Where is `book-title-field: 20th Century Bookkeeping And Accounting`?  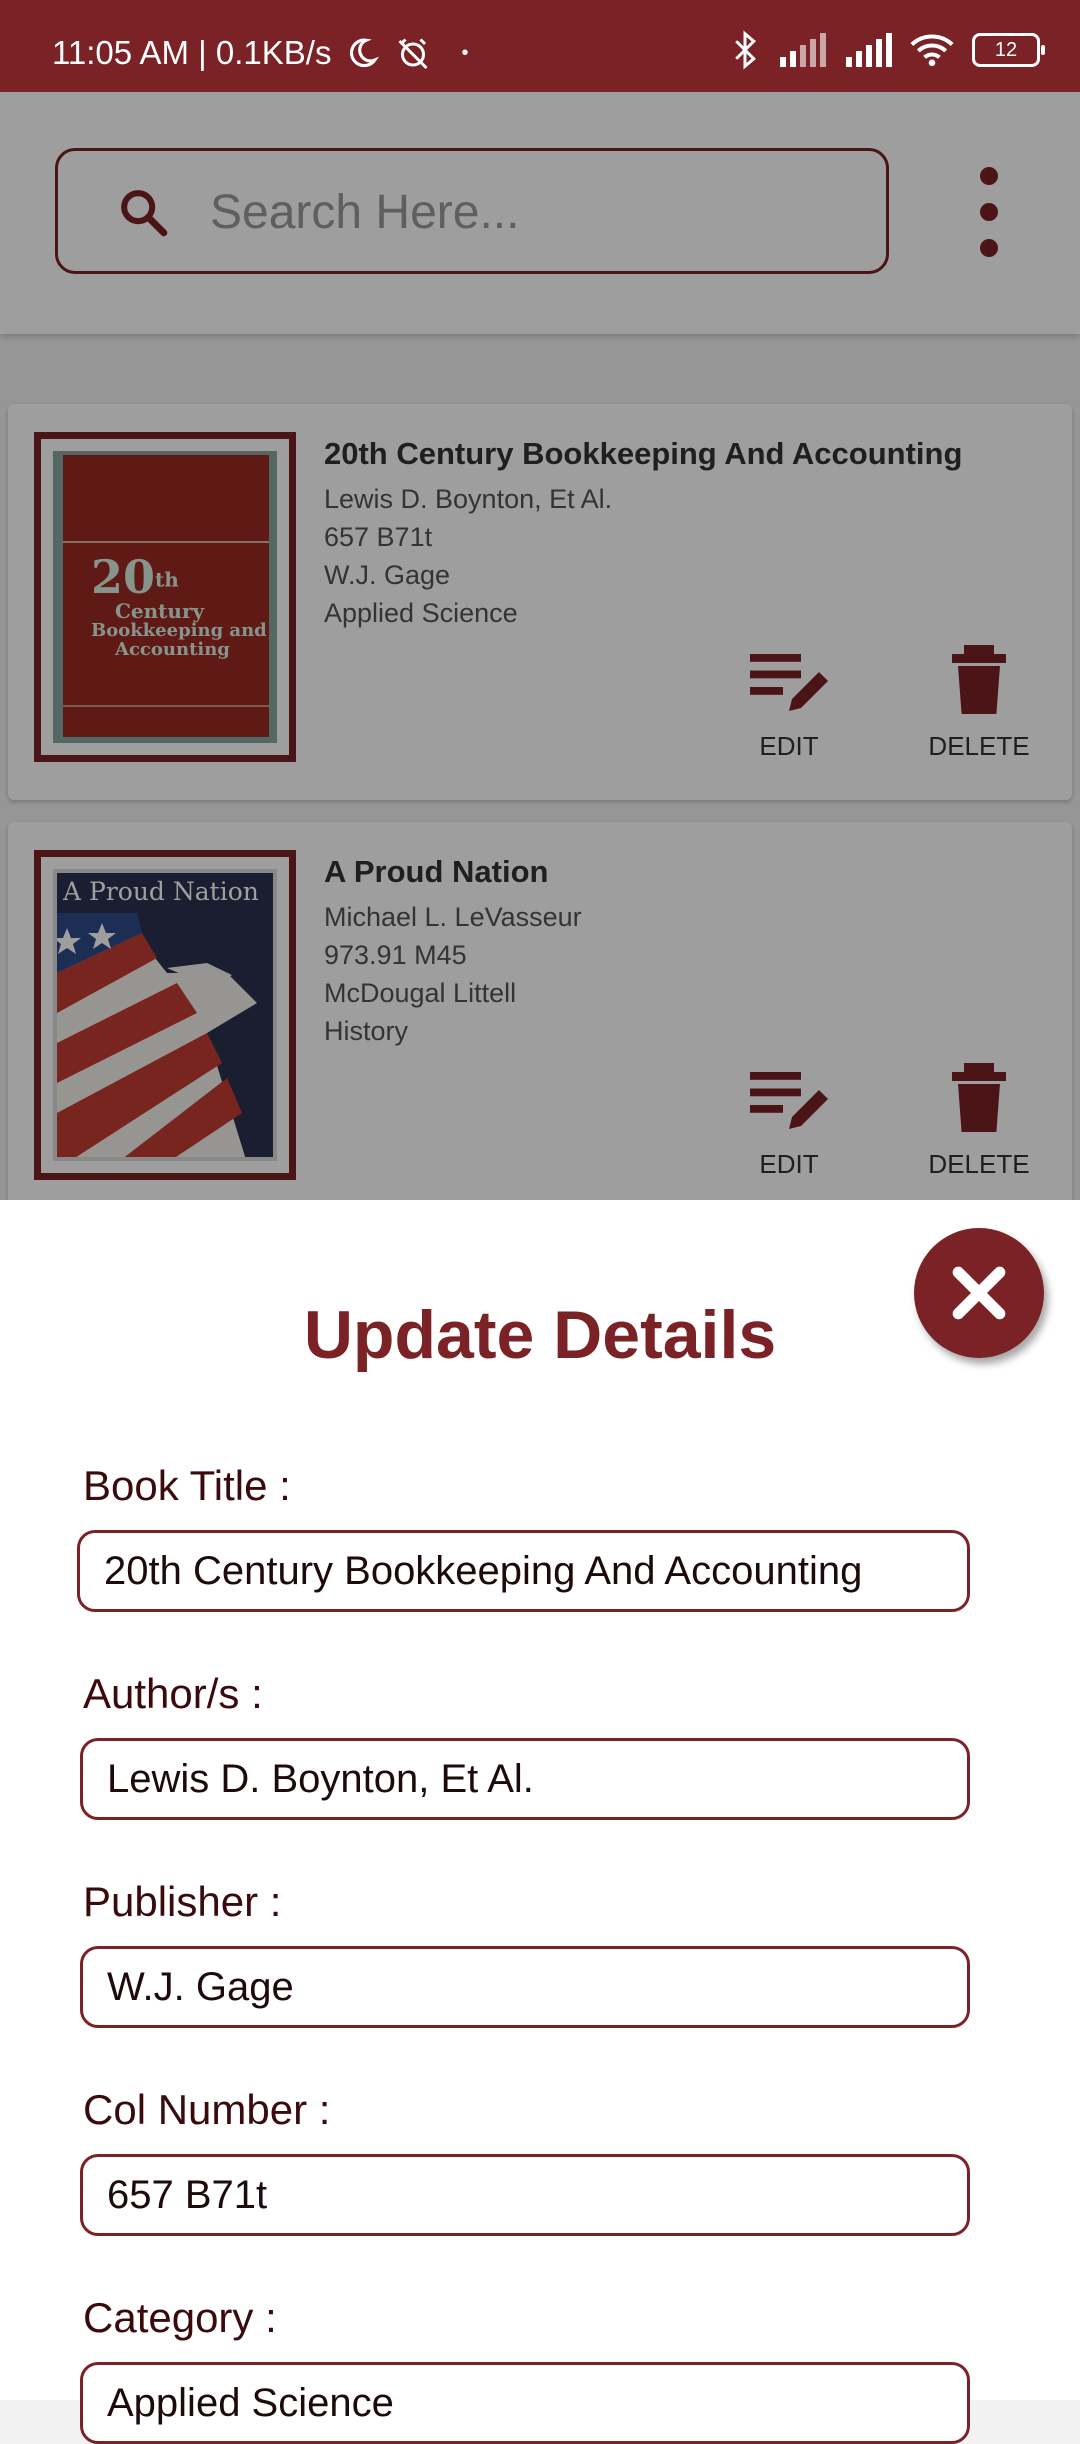
book-title-field: 20th Century Bookkeeping And Accounting is located at coordinates (523, 1571).